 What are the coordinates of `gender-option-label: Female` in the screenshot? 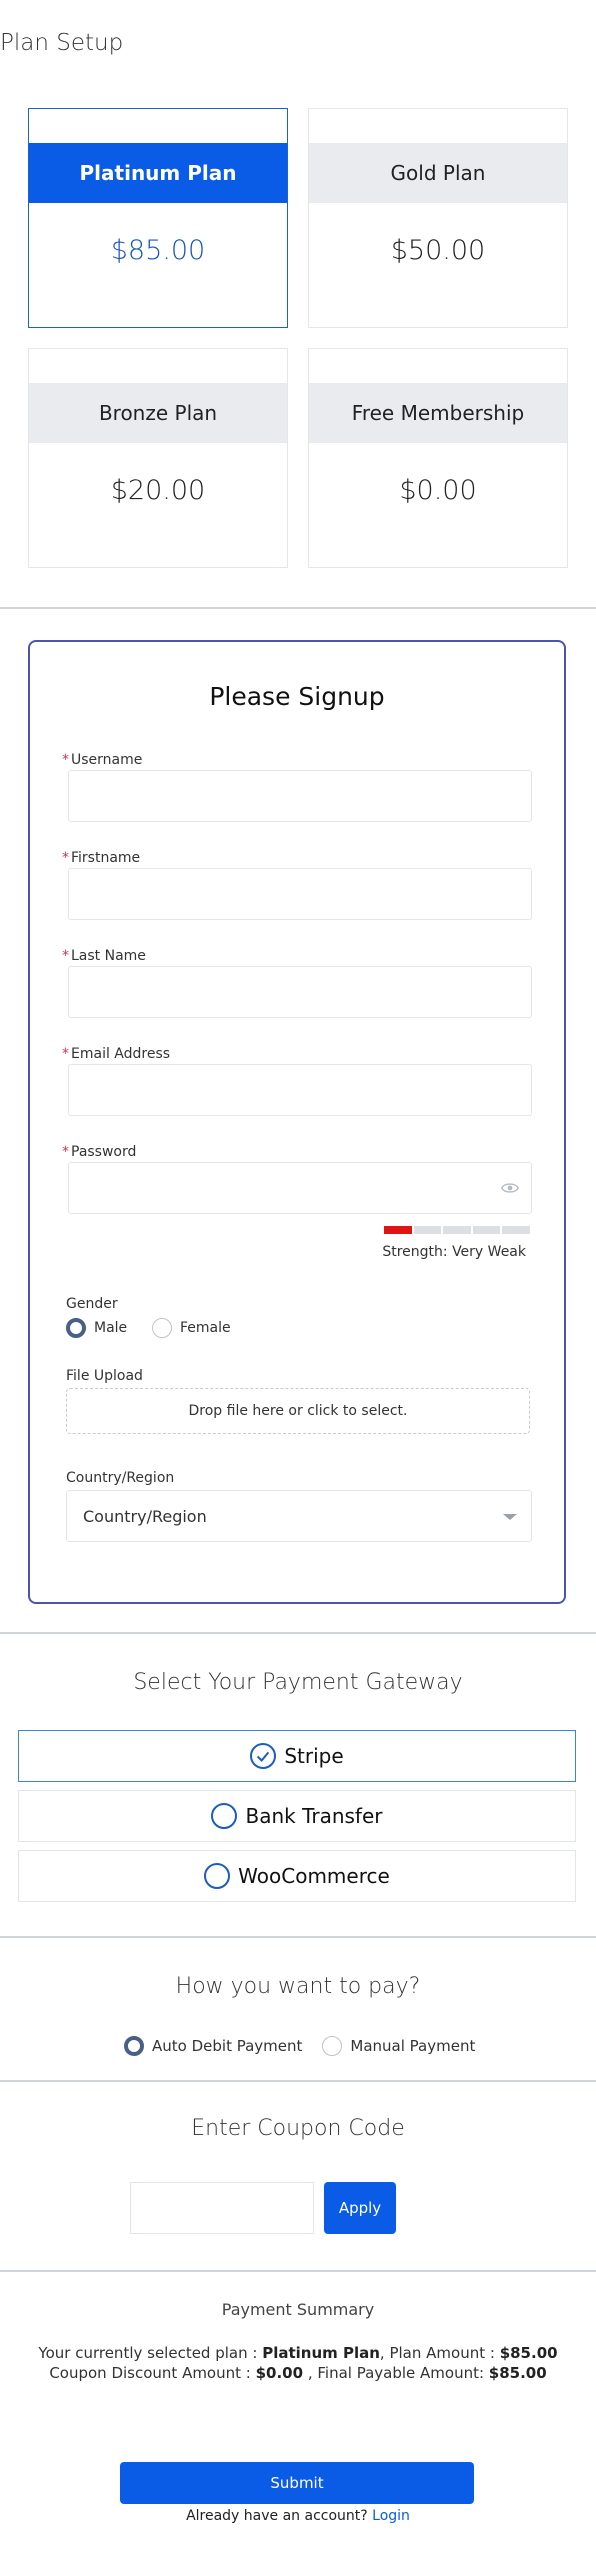 It's located at (205, 1328).